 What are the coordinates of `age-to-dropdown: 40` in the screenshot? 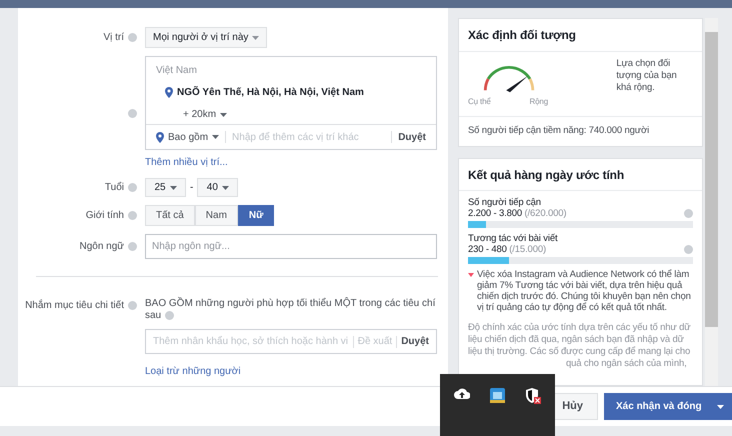 It's located at (217, 187).